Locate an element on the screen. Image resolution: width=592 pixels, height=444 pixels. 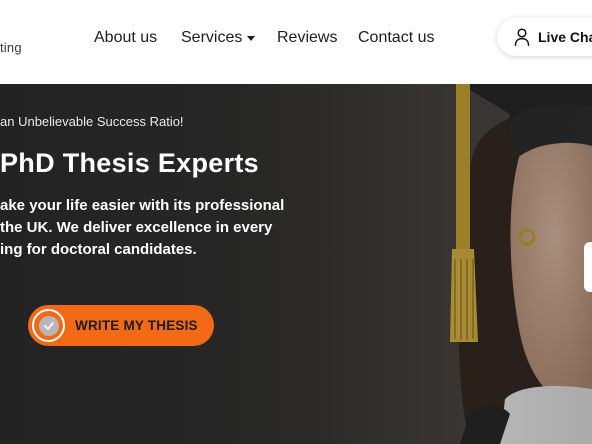
nav-reviews: Reviews is located at coordinates (307, 38).